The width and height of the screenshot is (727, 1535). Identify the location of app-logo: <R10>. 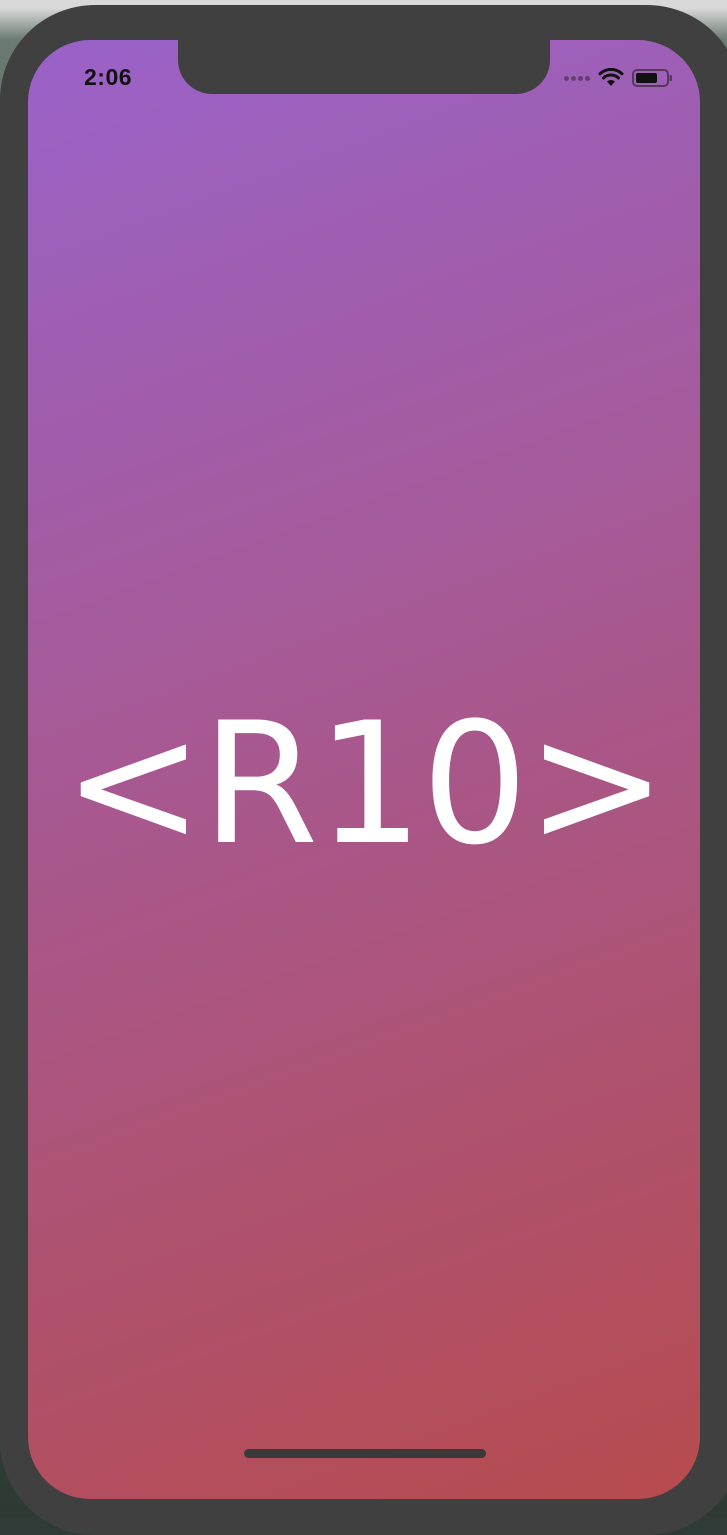
(364, 784).